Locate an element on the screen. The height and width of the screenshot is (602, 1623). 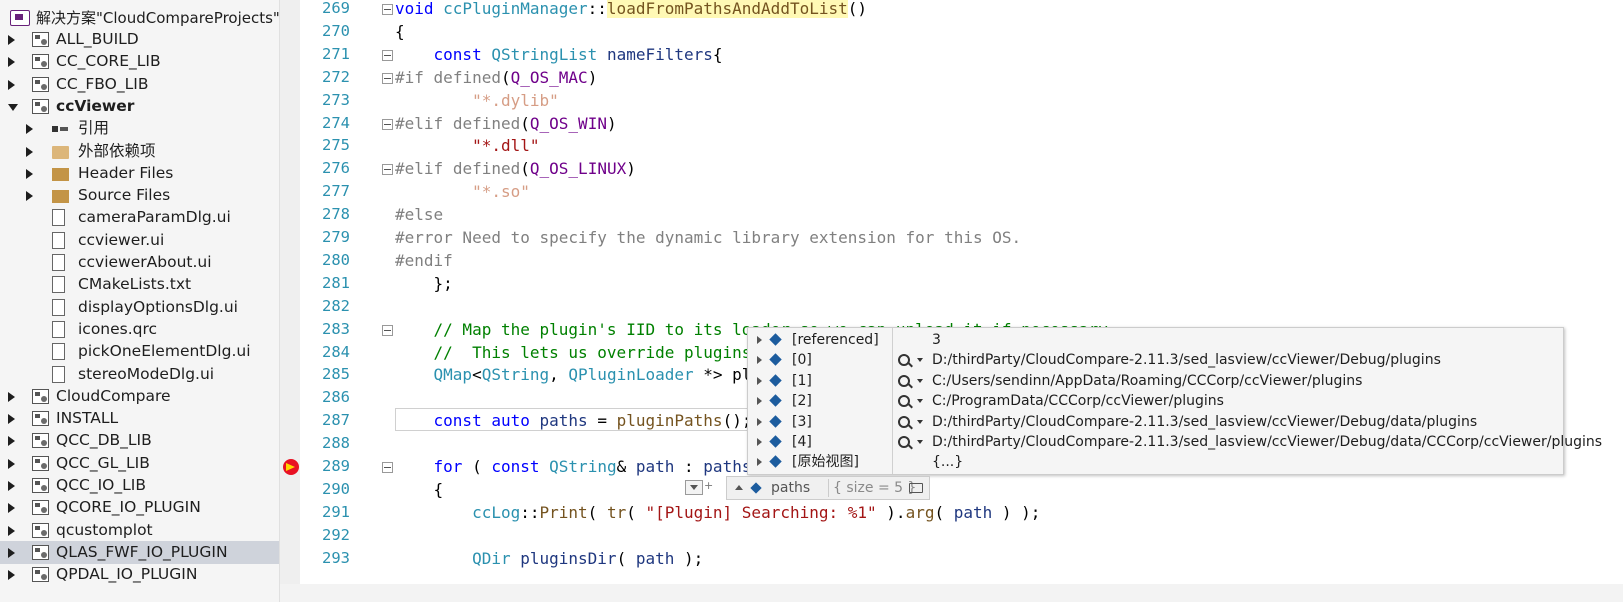
tree-item: CloudCompare is located at coordinates (139, 396).